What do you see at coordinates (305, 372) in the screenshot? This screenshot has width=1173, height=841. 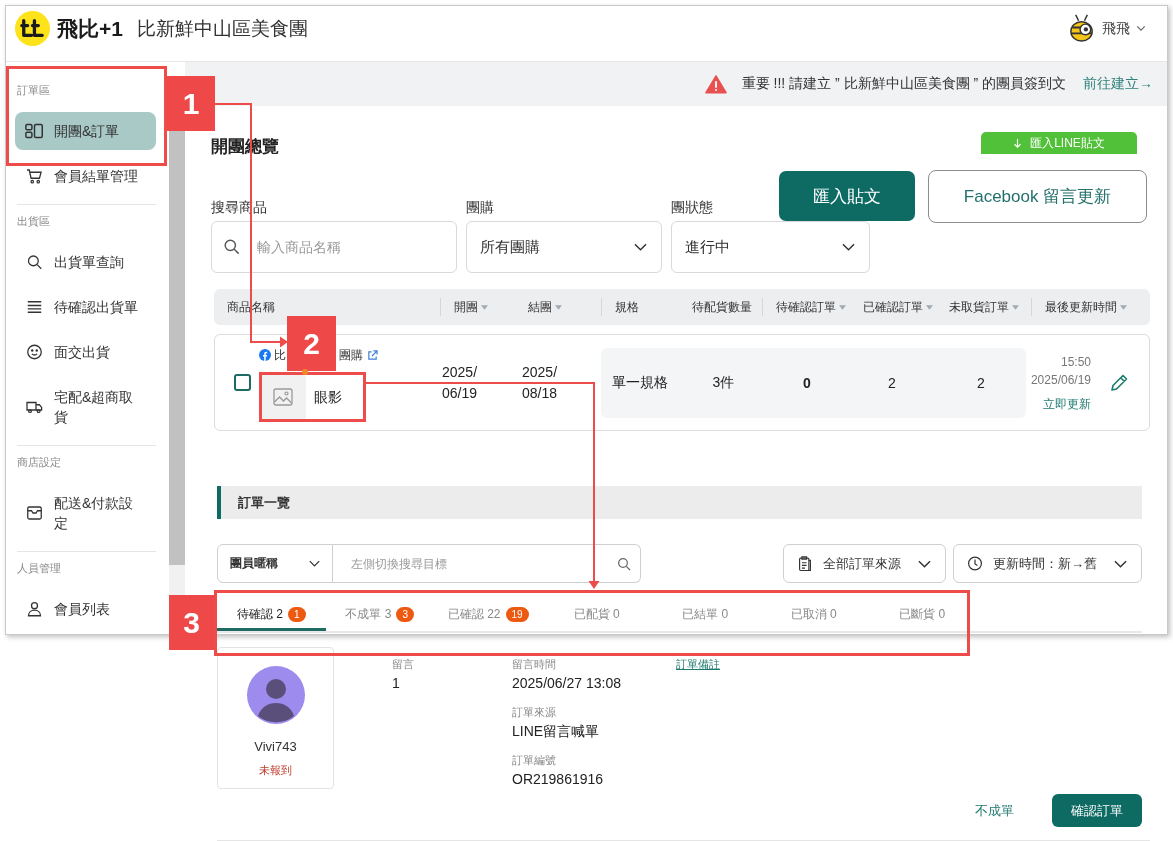 I see `dot-icon` at bounding box center [305, 372].